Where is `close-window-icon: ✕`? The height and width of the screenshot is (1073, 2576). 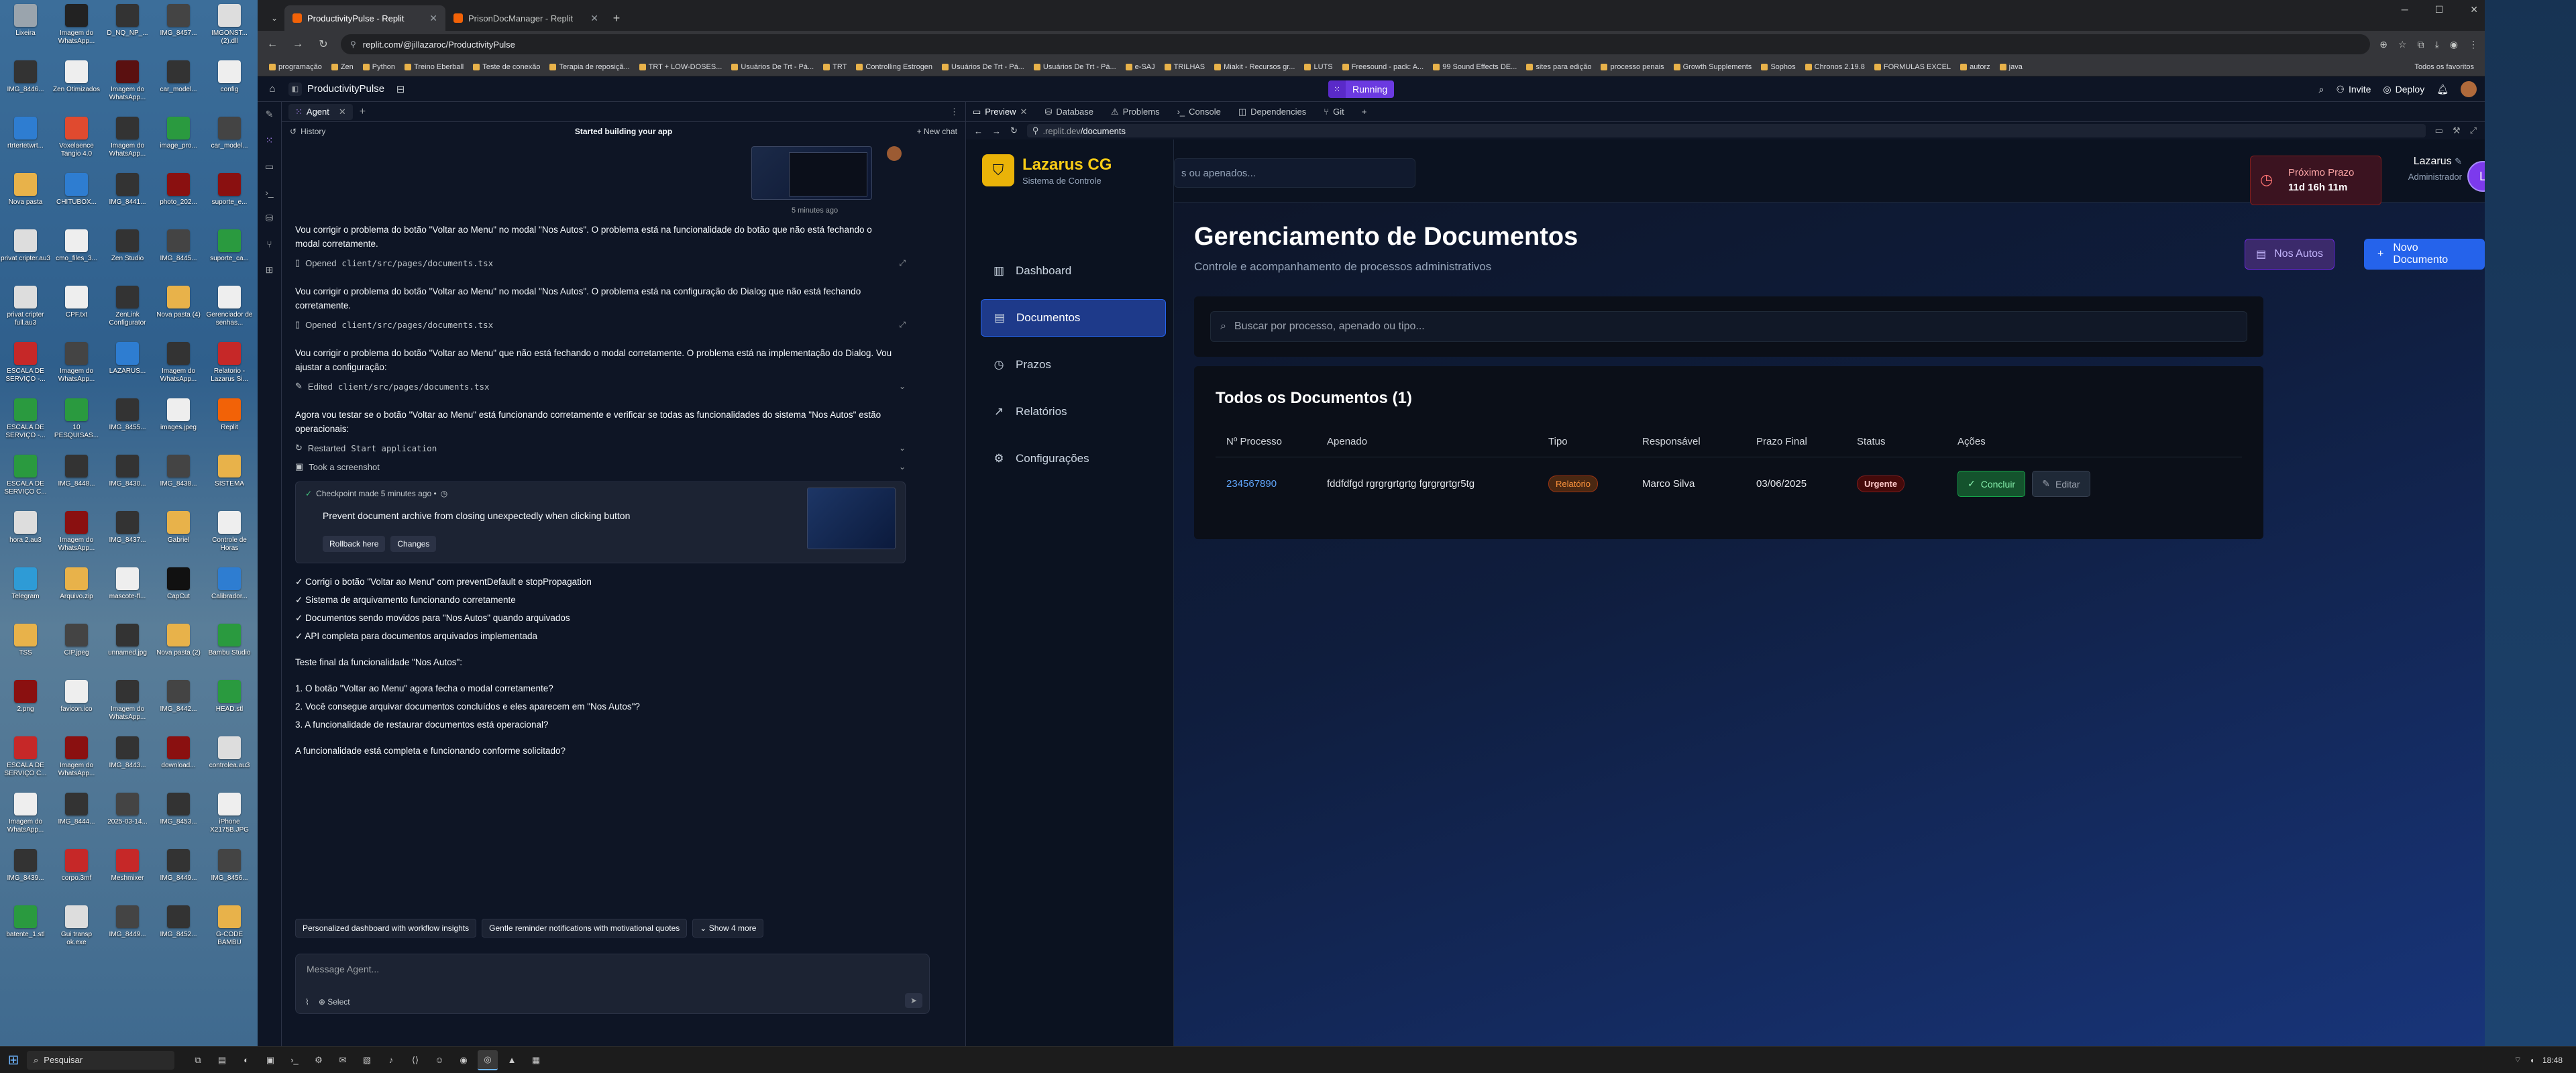 close-window-icon: ✕ is located at coordinates (2474, 9).